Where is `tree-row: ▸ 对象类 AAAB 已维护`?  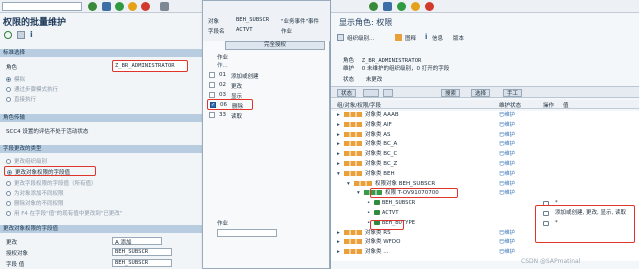 tree-row: ▸ 对象类 AAAB 已维护 is located at coordinates (485, 116).